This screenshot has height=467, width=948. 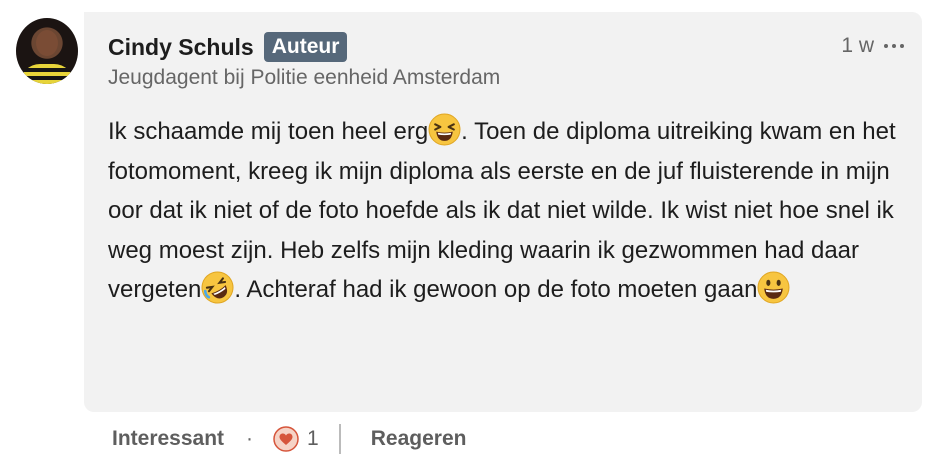 I want to click on reply-button: Reageren, so click(x=419, y=439).